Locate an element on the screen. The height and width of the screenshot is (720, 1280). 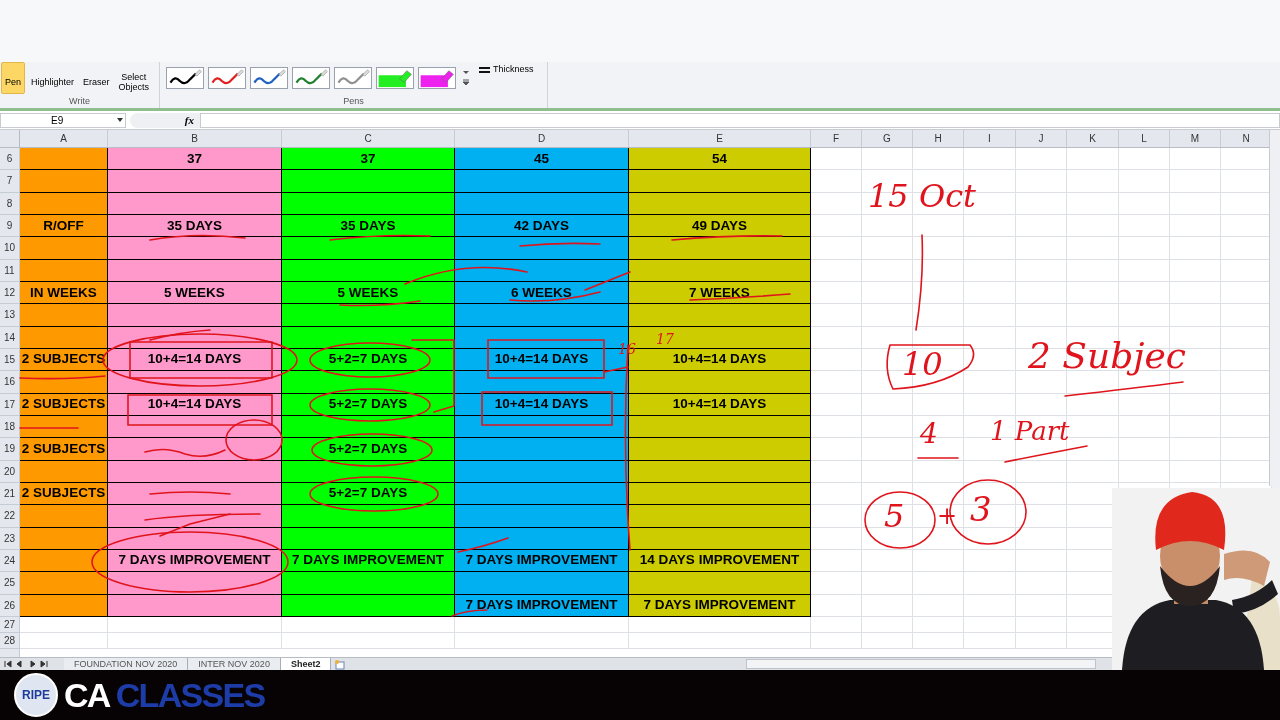
group-label: Write is located at coordinates (79, 101).